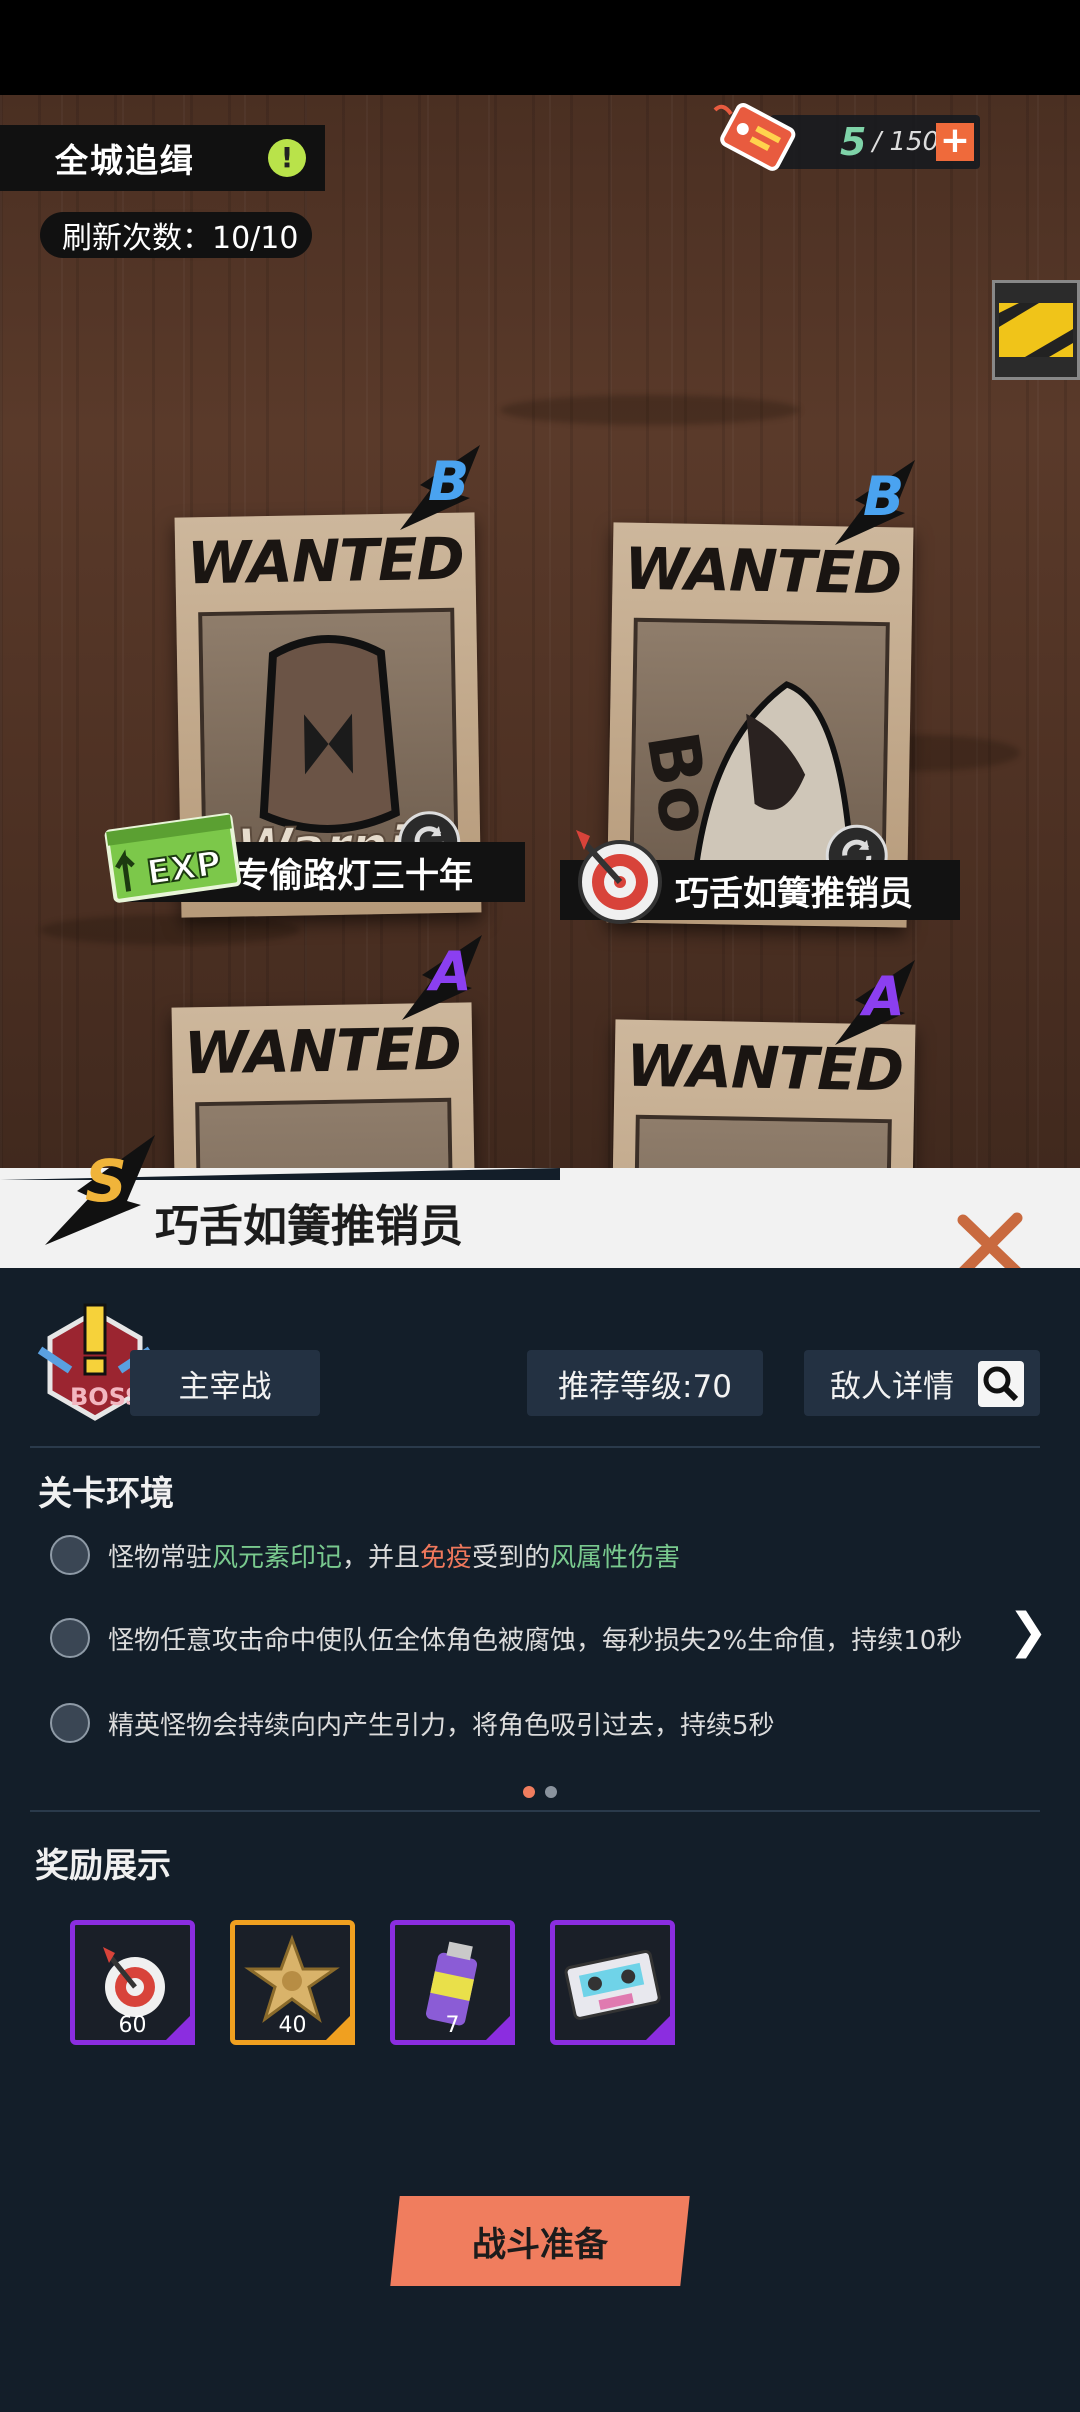 Image resolution: width=1080 pixels, height=2412 pixels. Describe the element at coordinates (70, 1638) in the screenshot. I see `corrosion-icon` at that location.